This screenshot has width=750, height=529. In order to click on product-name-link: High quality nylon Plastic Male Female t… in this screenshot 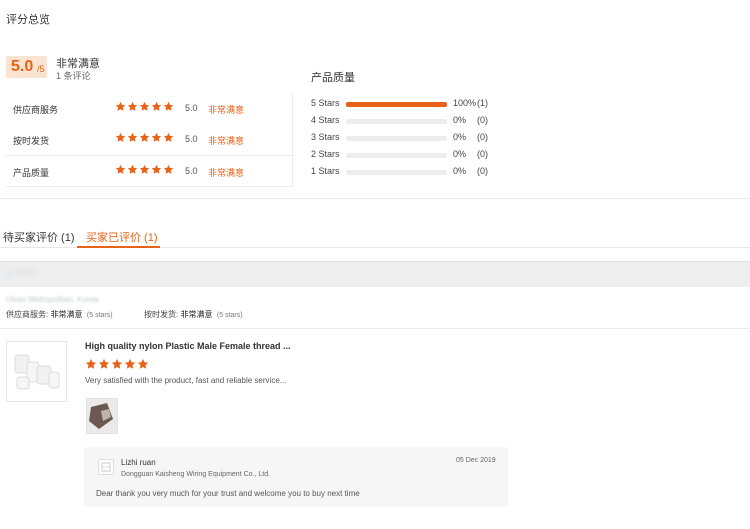, I will do `click(188, 346)`.